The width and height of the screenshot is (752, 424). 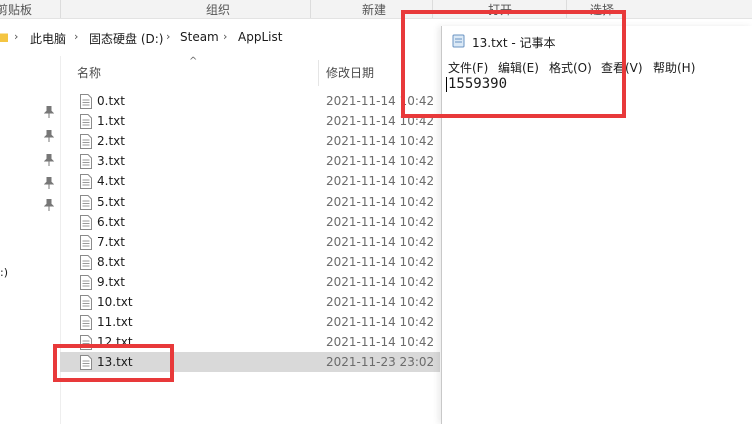 What do you see at coordinates (30, 240) in the screenshot?
I see `navigation-pane: :)` at bounding box center [30, 240].